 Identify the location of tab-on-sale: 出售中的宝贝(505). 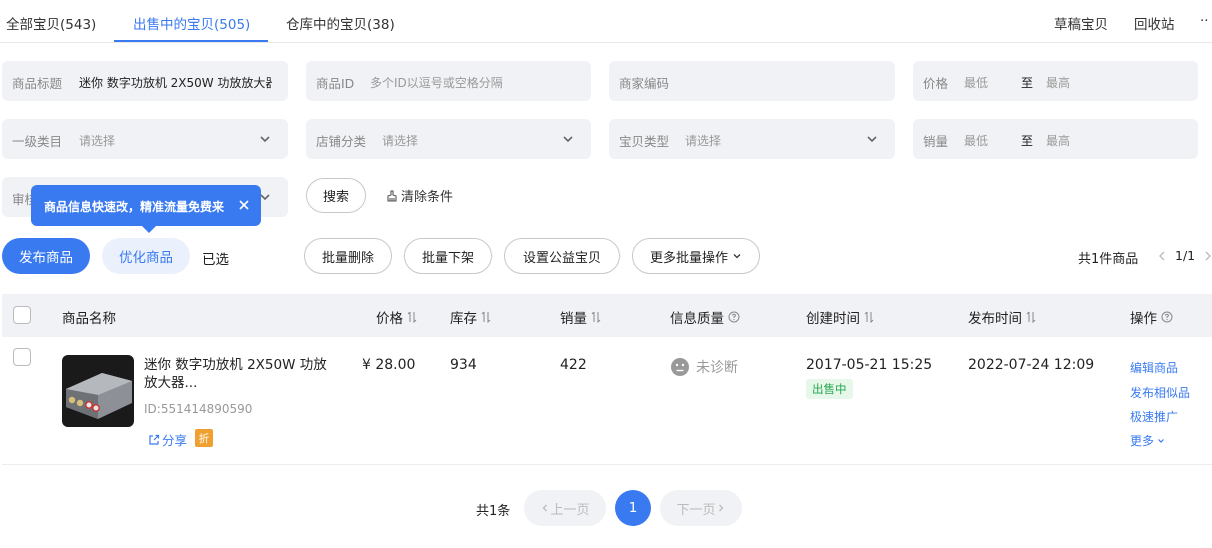
(191, 23).